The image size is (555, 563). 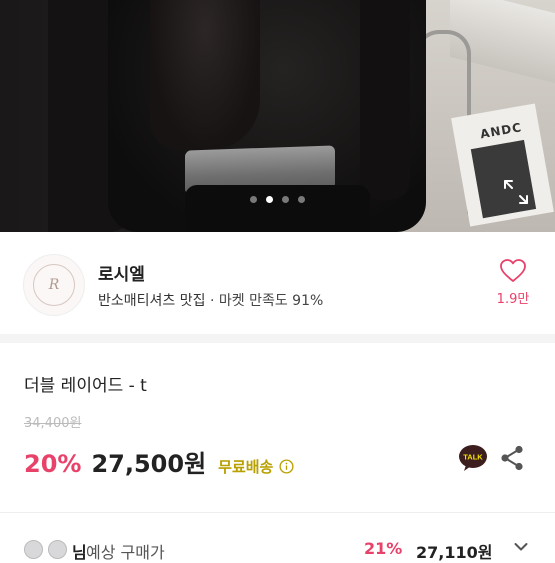 I want to click on talk-label: TALK, so click(x=473, y=457).